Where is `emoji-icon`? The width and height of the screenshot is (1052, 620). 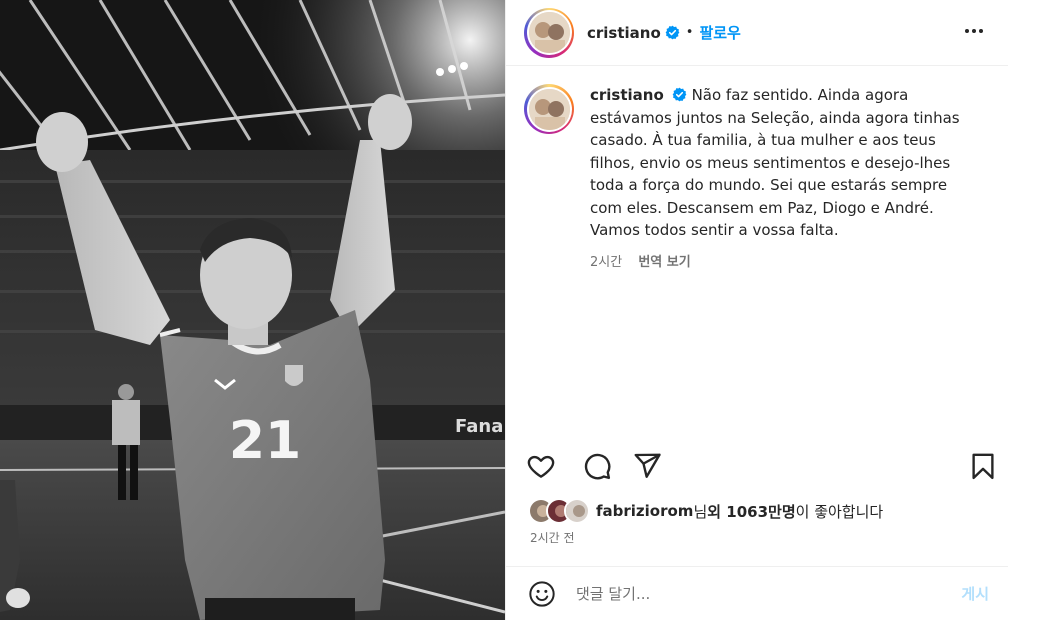
emoji-icon is located at coordinates (542, 594).